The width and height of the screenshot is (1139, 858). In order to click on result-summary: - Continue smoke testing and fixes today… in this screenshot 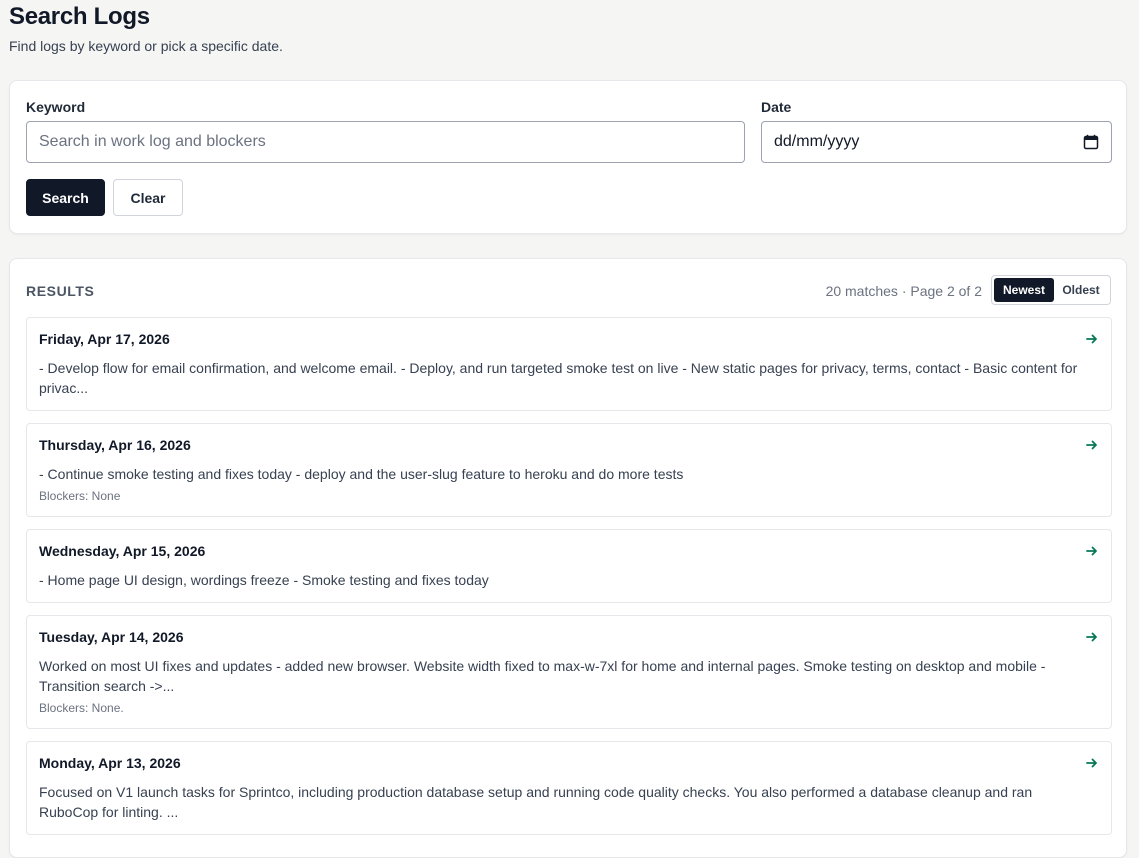, I will do `click(361, 474)`.